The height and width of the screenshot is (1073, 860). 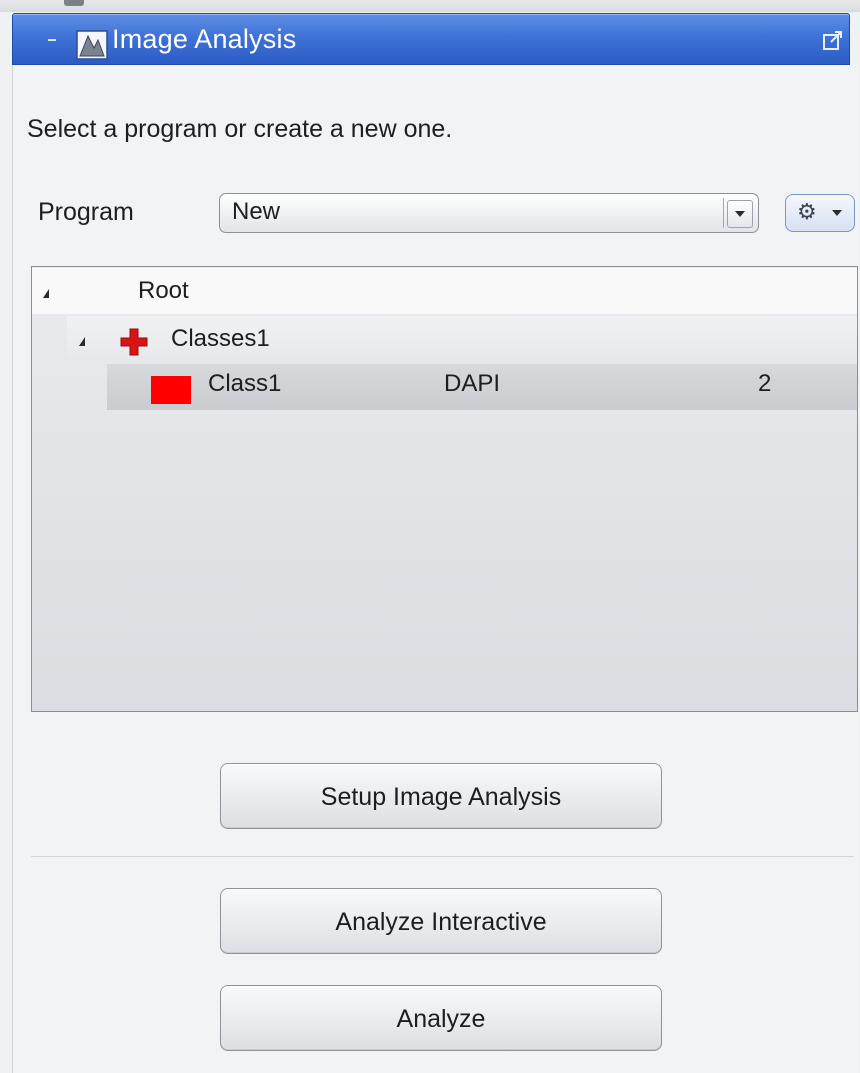 What do you see at coordinates (430, 6) in the screenshot?
I see `top-toolbar-edge` at bounding box center [430, 6].